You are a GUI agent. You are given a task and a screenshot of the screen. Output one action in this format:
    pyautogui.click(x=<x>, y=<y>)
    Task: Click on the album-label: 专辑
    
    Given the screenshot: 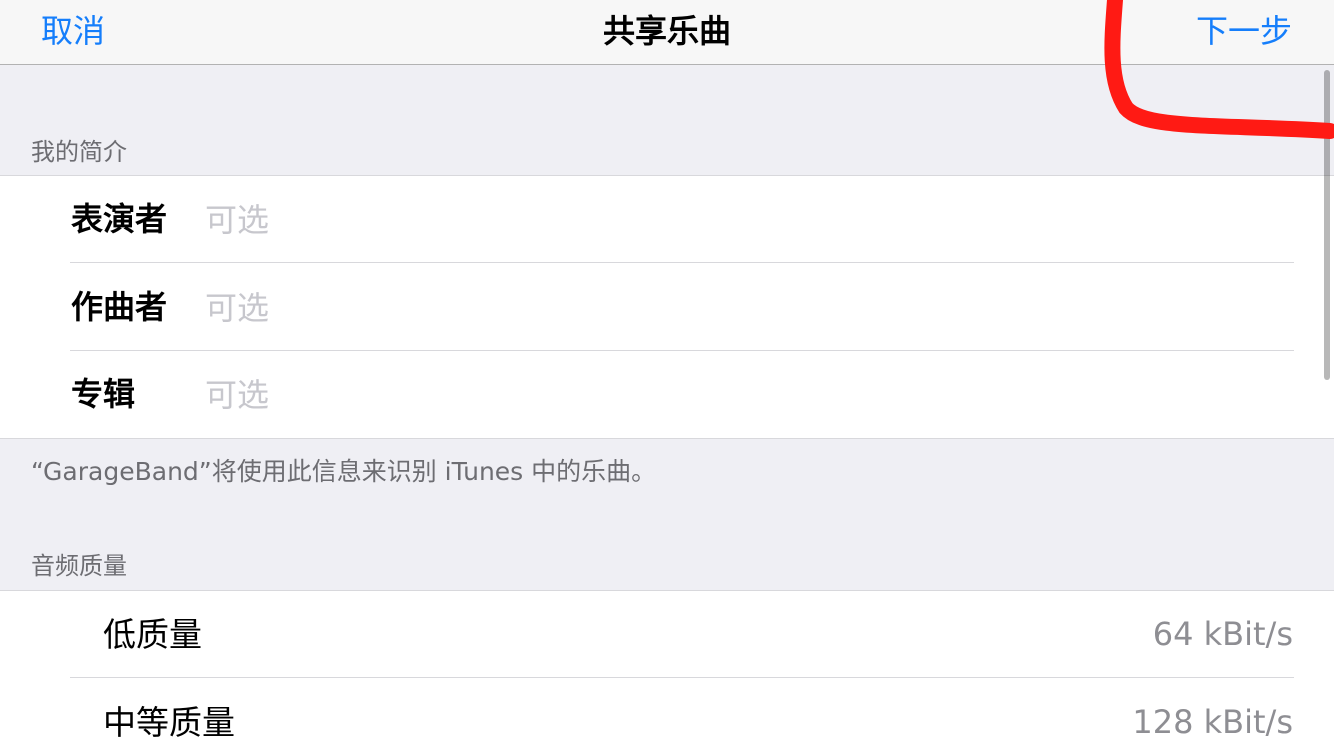 What is the action you would take?
    pyautogui.click(x=103, y=394)
    